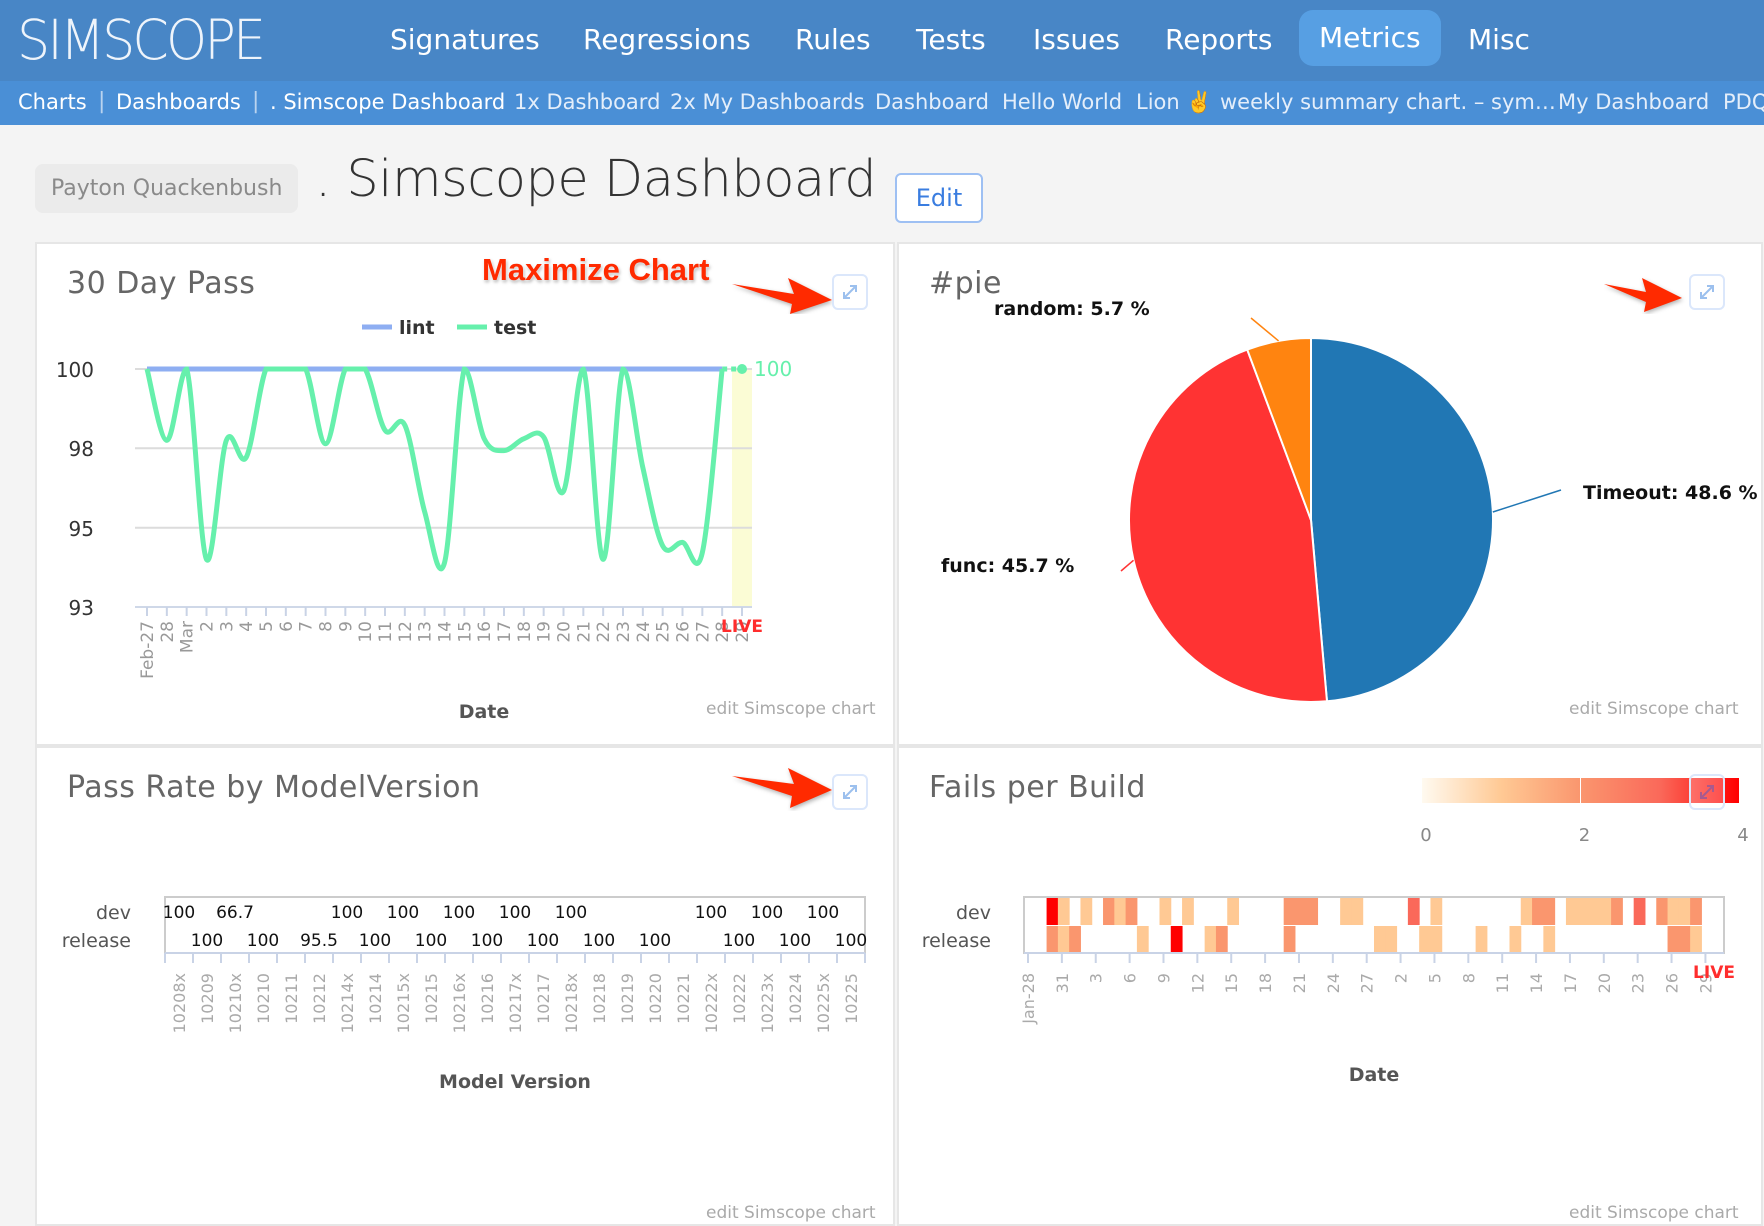 This screenshot has height=1226, width=1764. I want to click on nav-signatures: Signatures, so click(465, 40).